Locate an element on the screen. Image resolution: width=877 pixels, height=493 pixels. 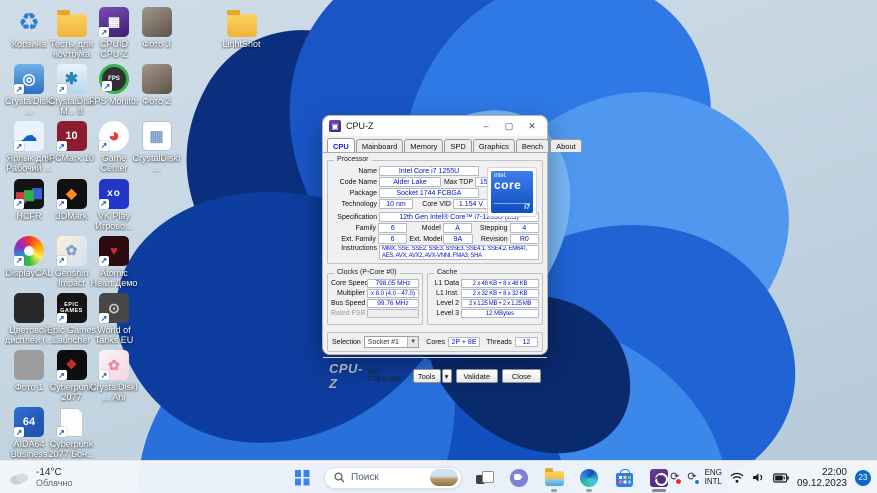
edge-taskbar-button is located at coordinates (589, 478).